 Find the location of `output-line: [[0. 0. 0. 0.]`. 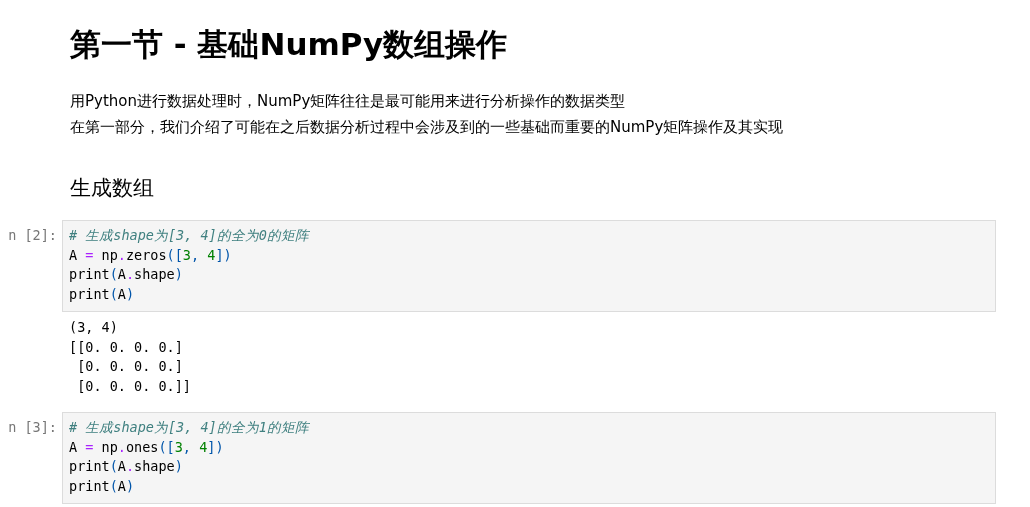

output-line: [[0. 0. 0. 0.] is located at coordinates (126, 347).